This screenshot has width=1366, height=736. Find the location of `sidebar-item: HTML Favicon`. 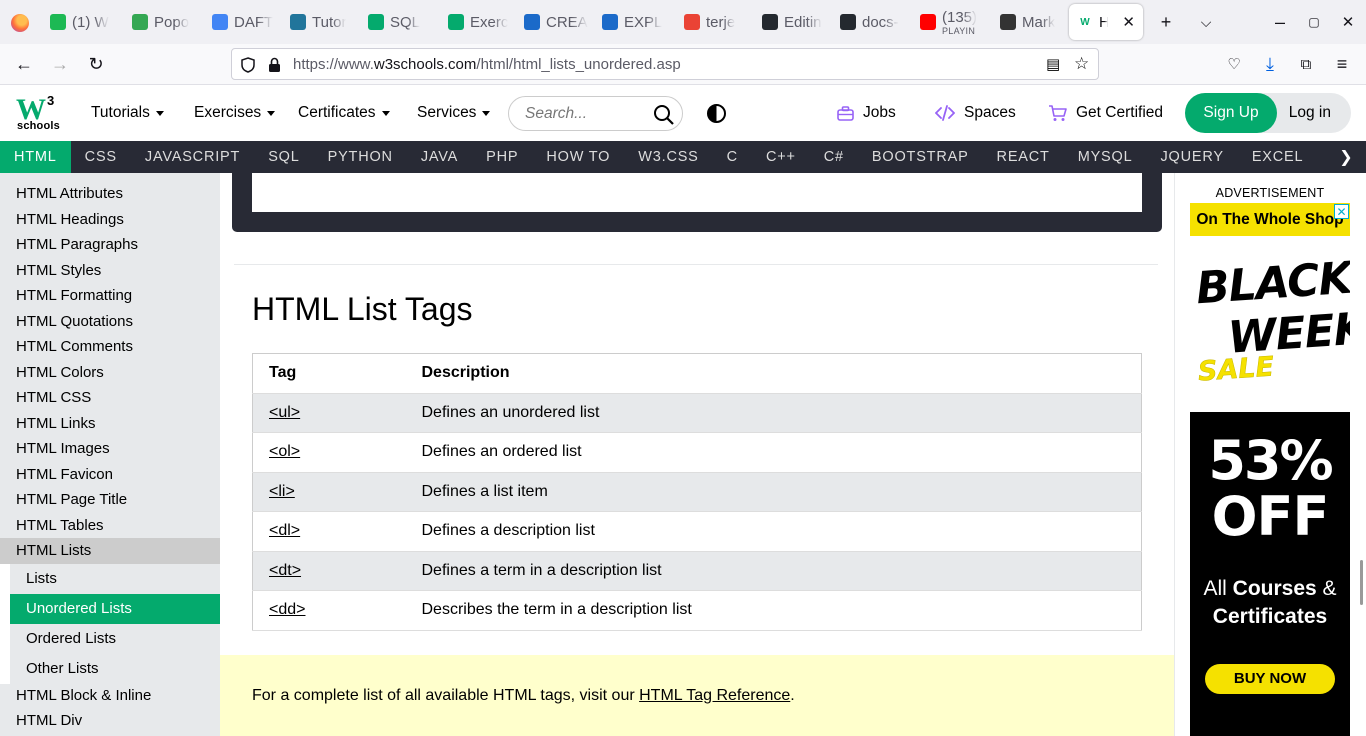

sidebar-item: HTML Favicon is located at coordinates (110, 475).